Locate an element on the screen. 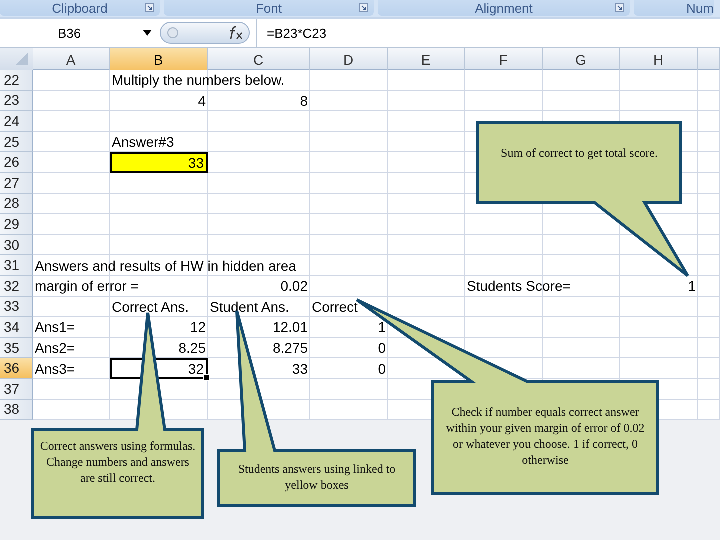 This screenshot has width=720, height=540. cell-text: Ans1= is located at coordinates (55, 327).